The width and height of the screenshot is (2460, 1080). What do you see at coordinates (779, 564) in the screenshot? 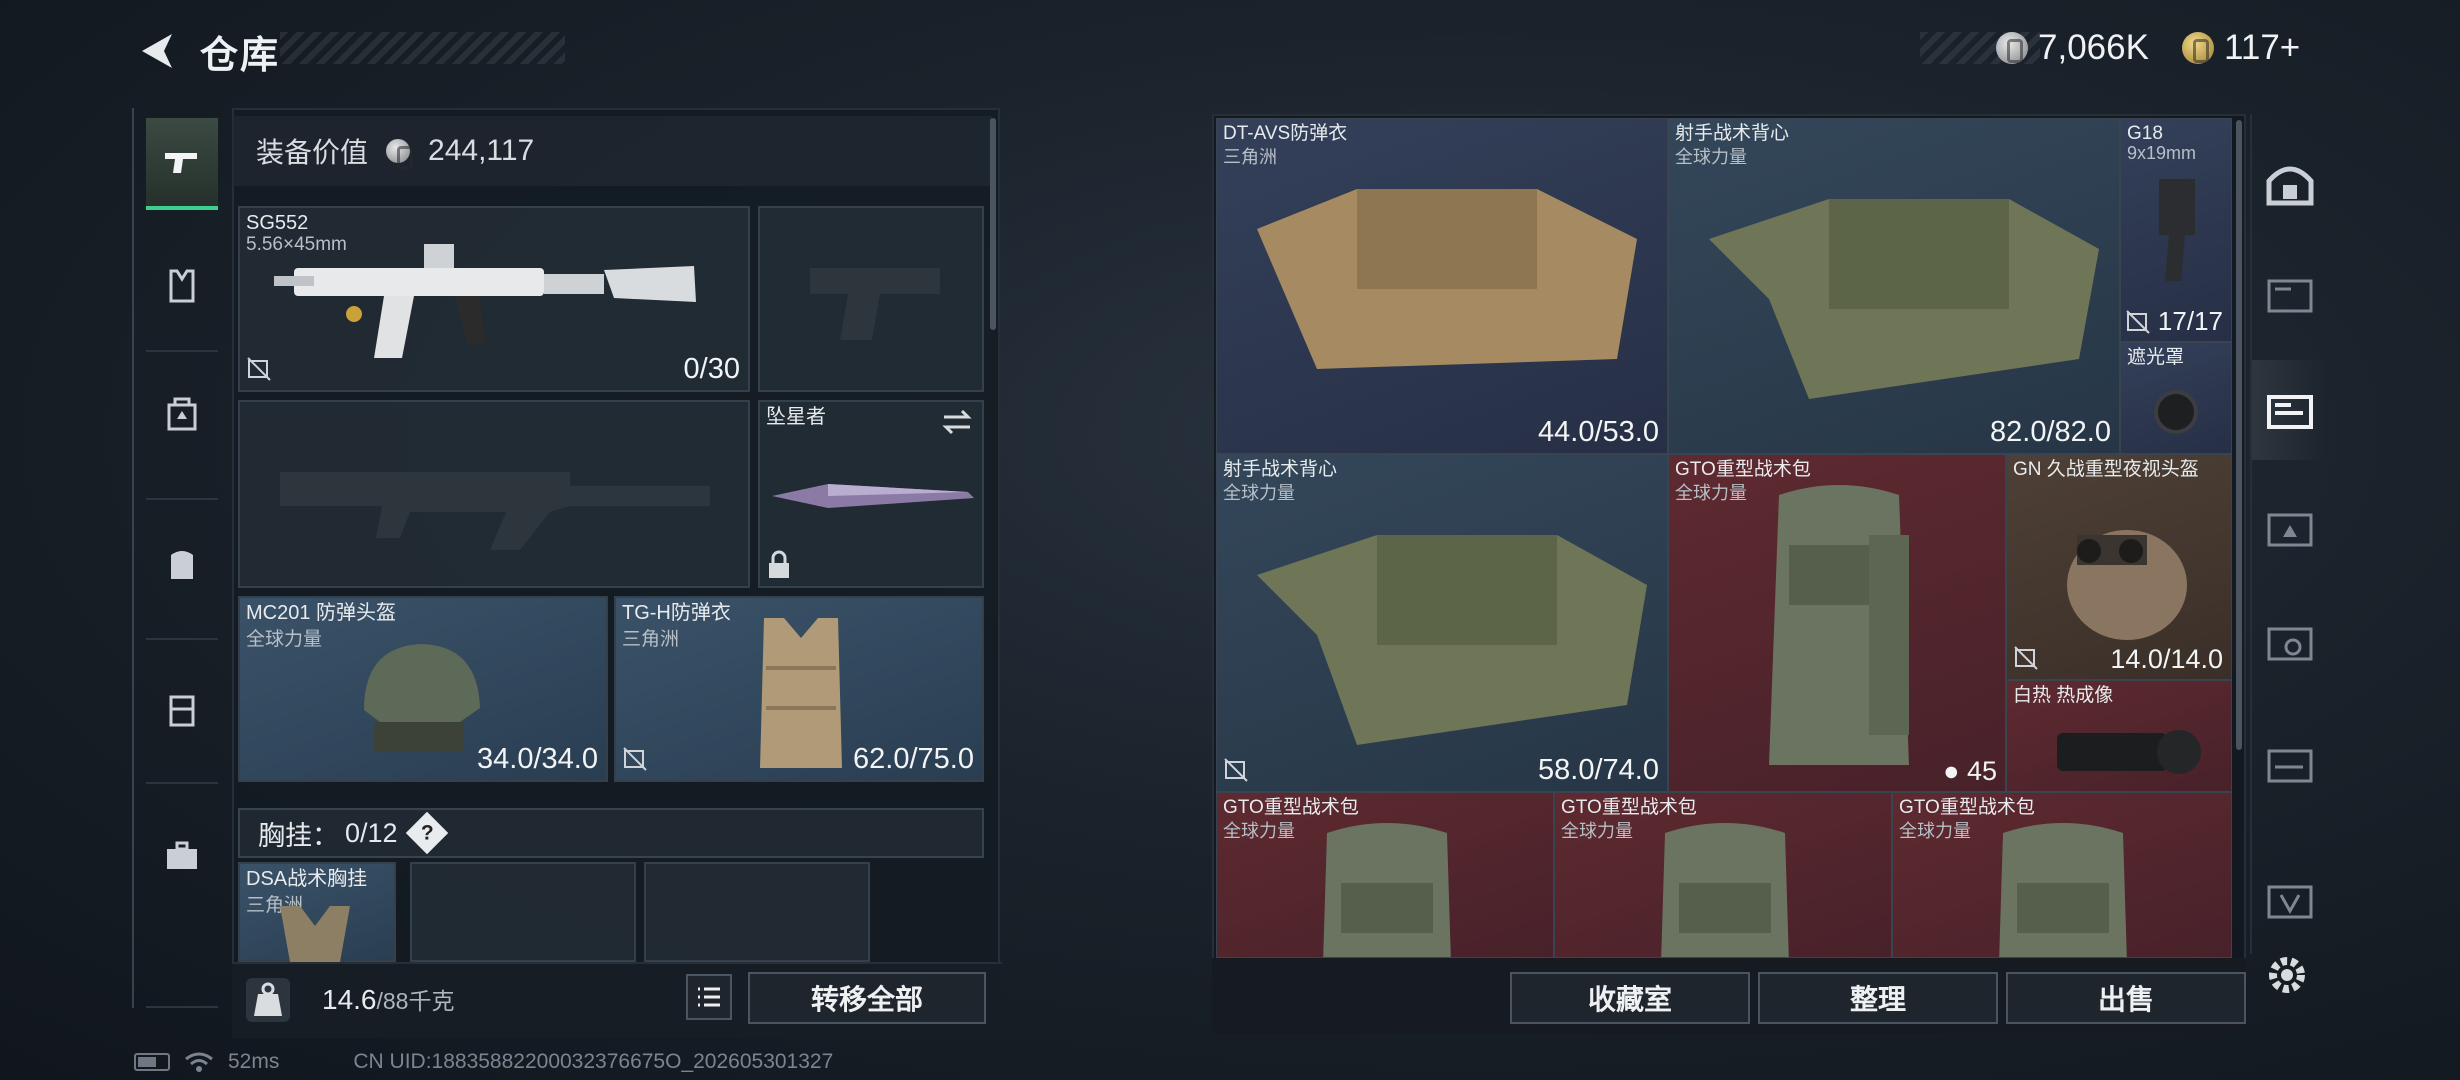
I see `lock-icon` at bounding box center [779, 564].